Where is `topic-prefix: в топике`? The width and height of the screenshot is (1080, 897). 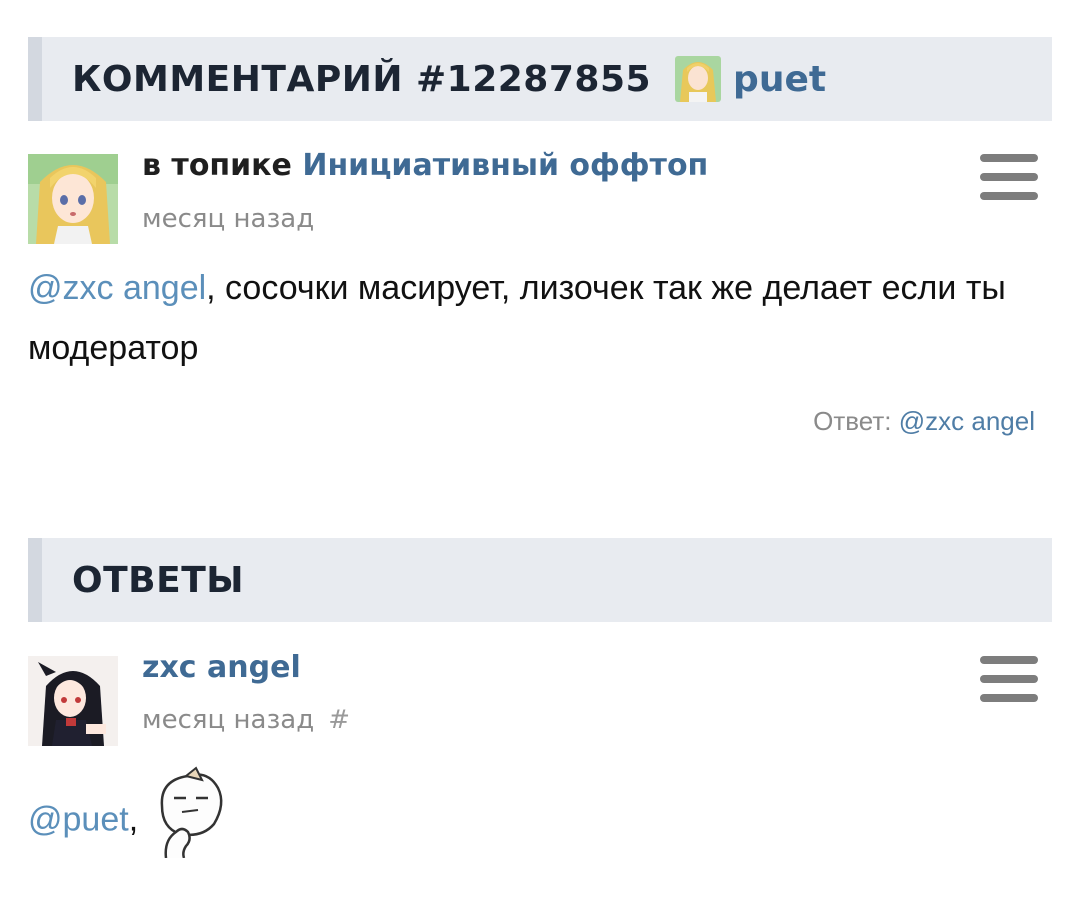
topic-prefix: в топике is located at coordinates (217, 165).